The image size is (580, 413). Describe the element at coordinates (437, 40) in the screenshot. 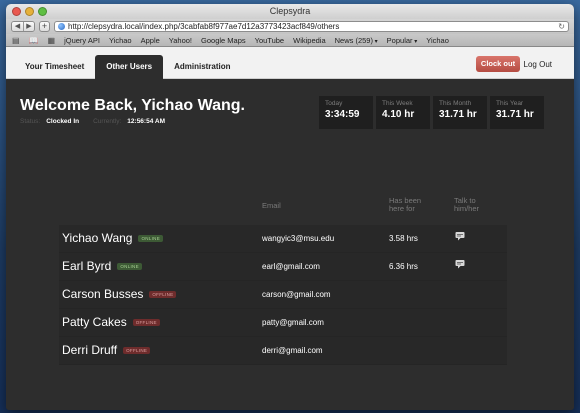

I see `bookmark-yichao-2: Yichao` at that location.